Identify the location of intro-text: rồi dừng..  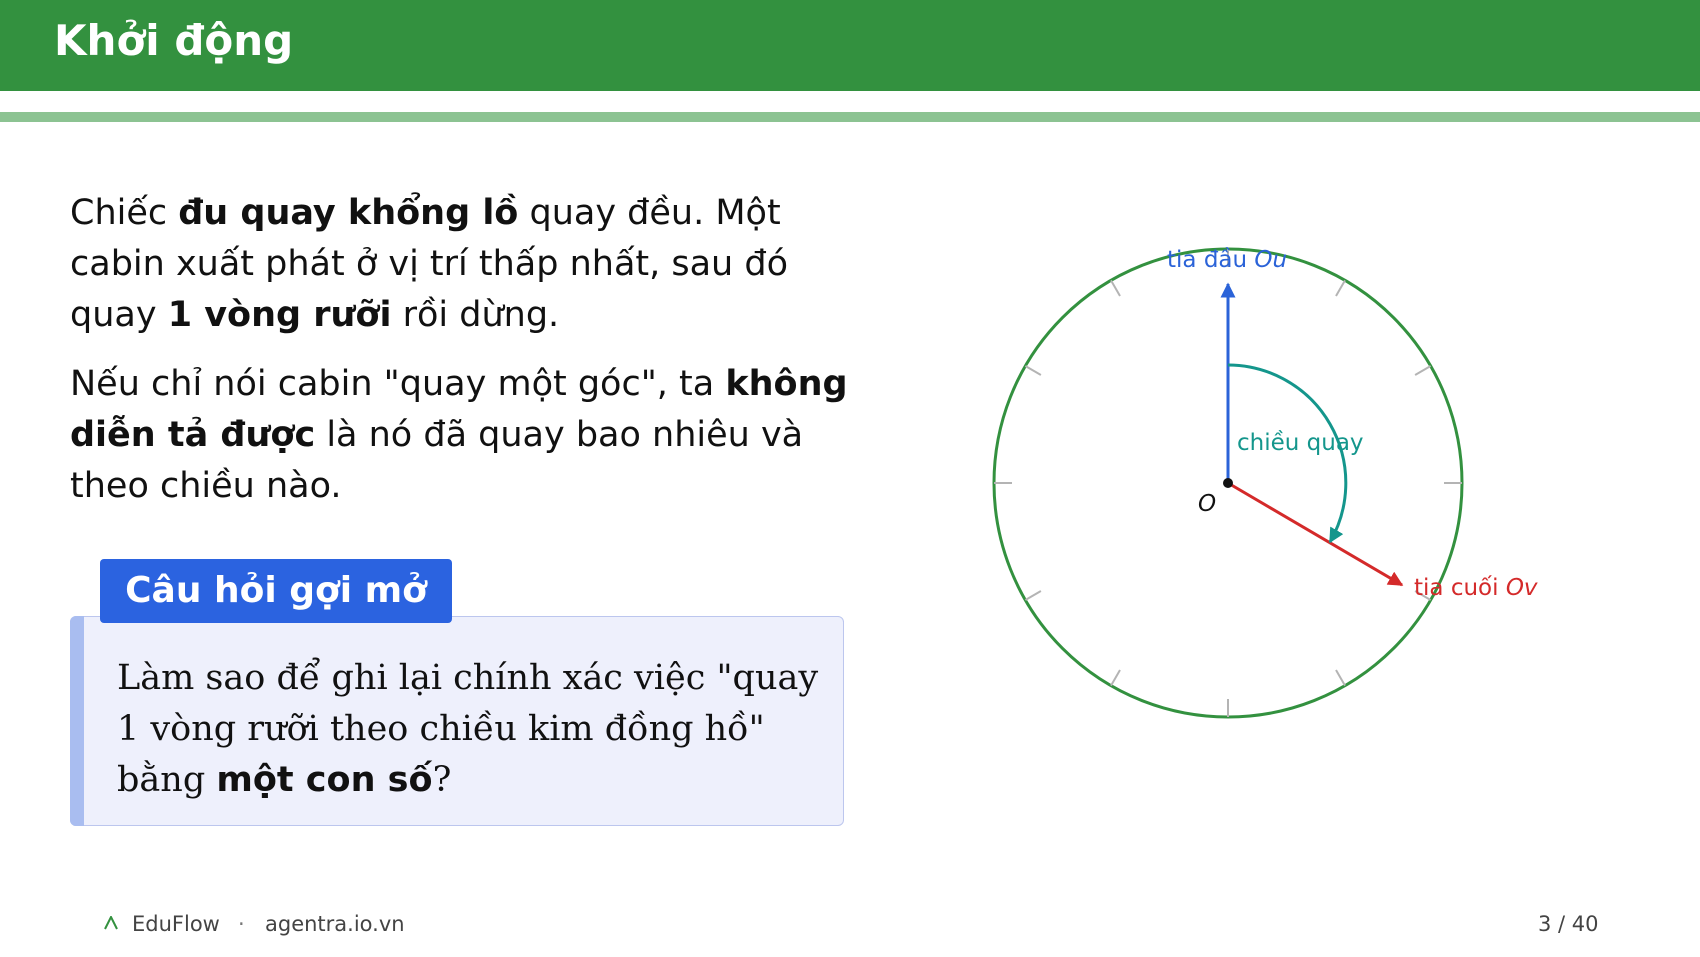
(475, 315).